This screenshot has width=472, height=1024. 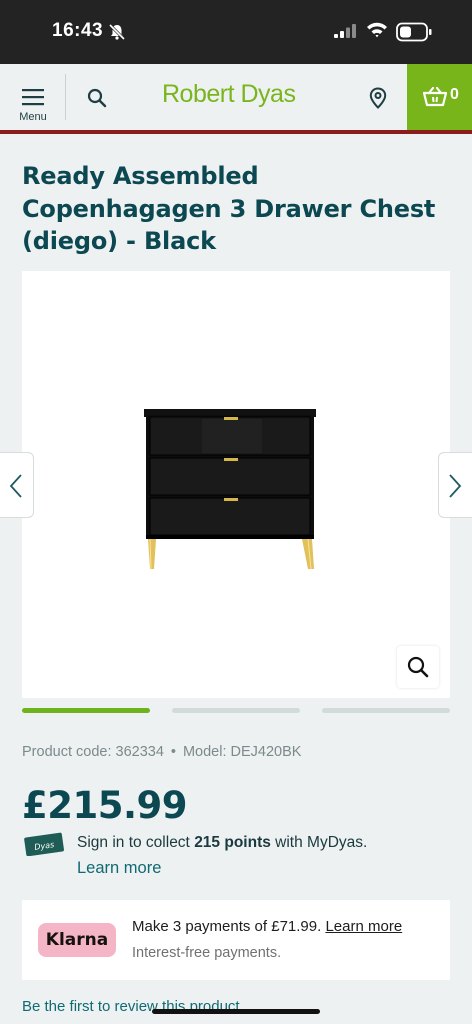 What do you see at coordinates (319, 842) in the screenshot?
I see `loyalty-text-after: with MyDyas.` at bounding box center [319, 842].